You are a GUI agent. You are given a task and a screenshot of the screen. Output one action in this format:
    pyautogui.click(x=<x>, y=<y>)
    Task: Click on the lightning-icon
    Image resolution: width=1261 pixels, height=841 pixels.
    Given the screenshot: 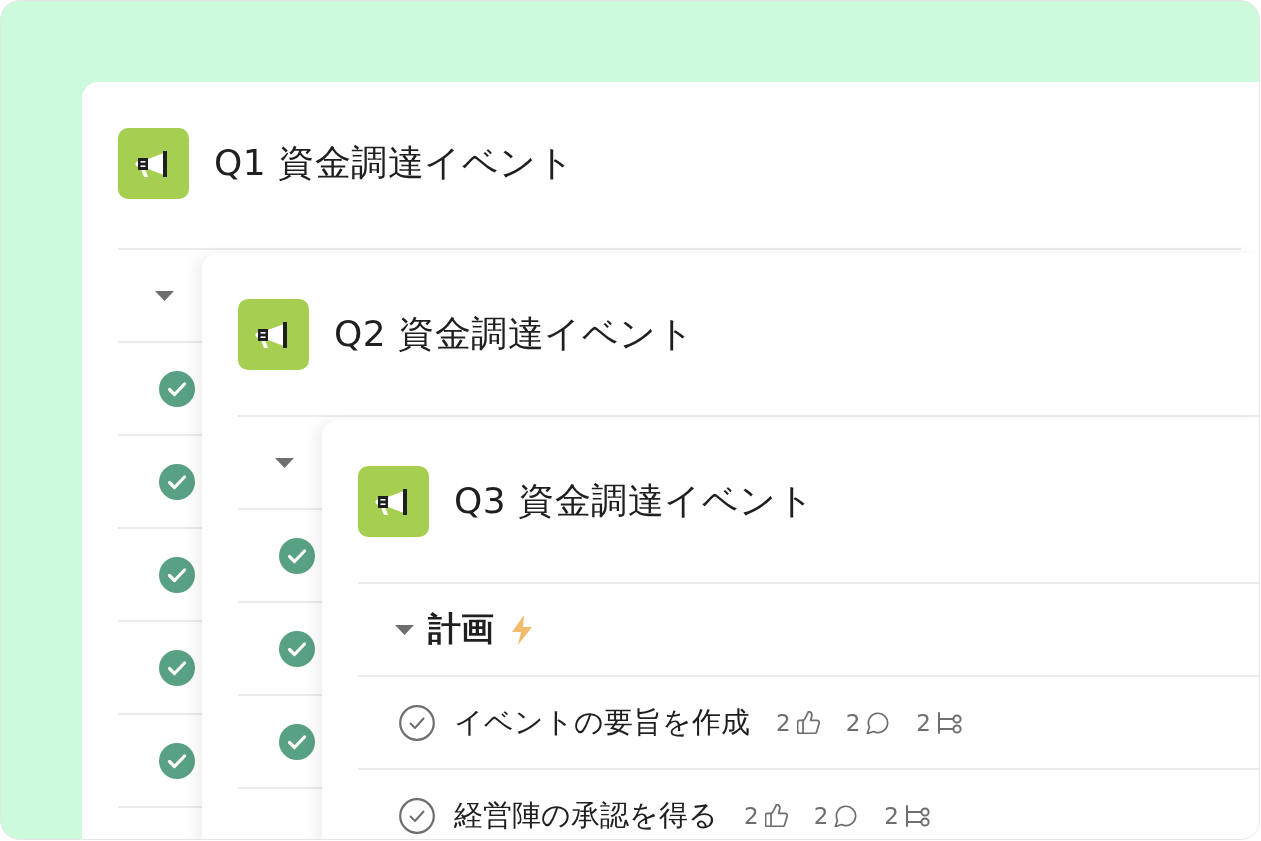 What is the action you would take?
    pyautogui.click(x=522, y=629)
    